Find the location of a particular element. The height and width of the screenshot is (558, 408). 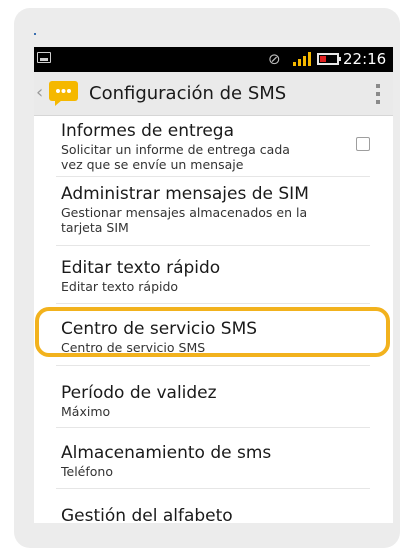

highlight-outline is located at coordinates (212, 332).